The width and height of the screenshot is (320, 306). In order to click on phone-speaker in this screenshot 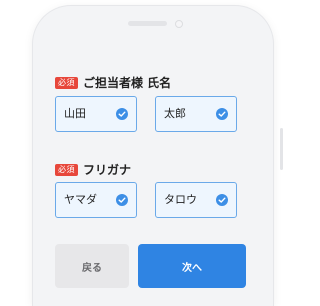, I will do `click(147, 23)`.